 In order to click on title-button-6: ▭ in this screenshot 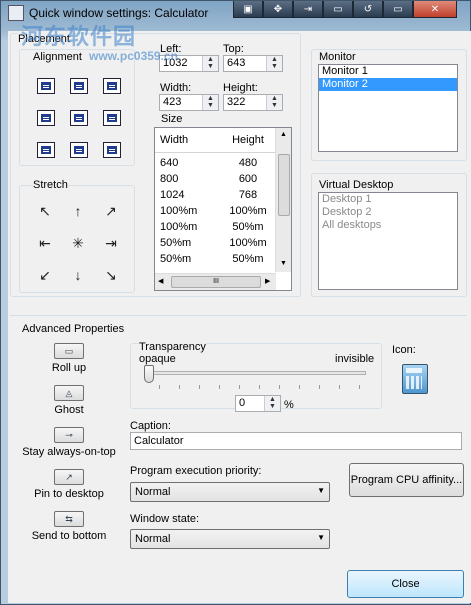, I will do `click(398, 9)`.